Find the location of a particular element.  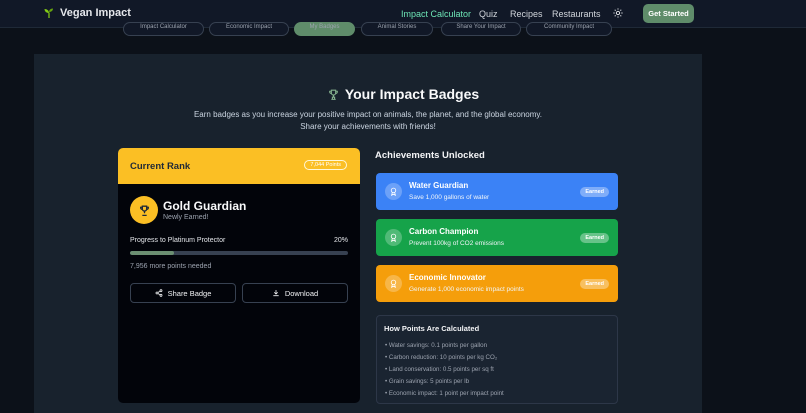

tab-impact-calculator: Impact Calculator is located at coordinates (163, 29).